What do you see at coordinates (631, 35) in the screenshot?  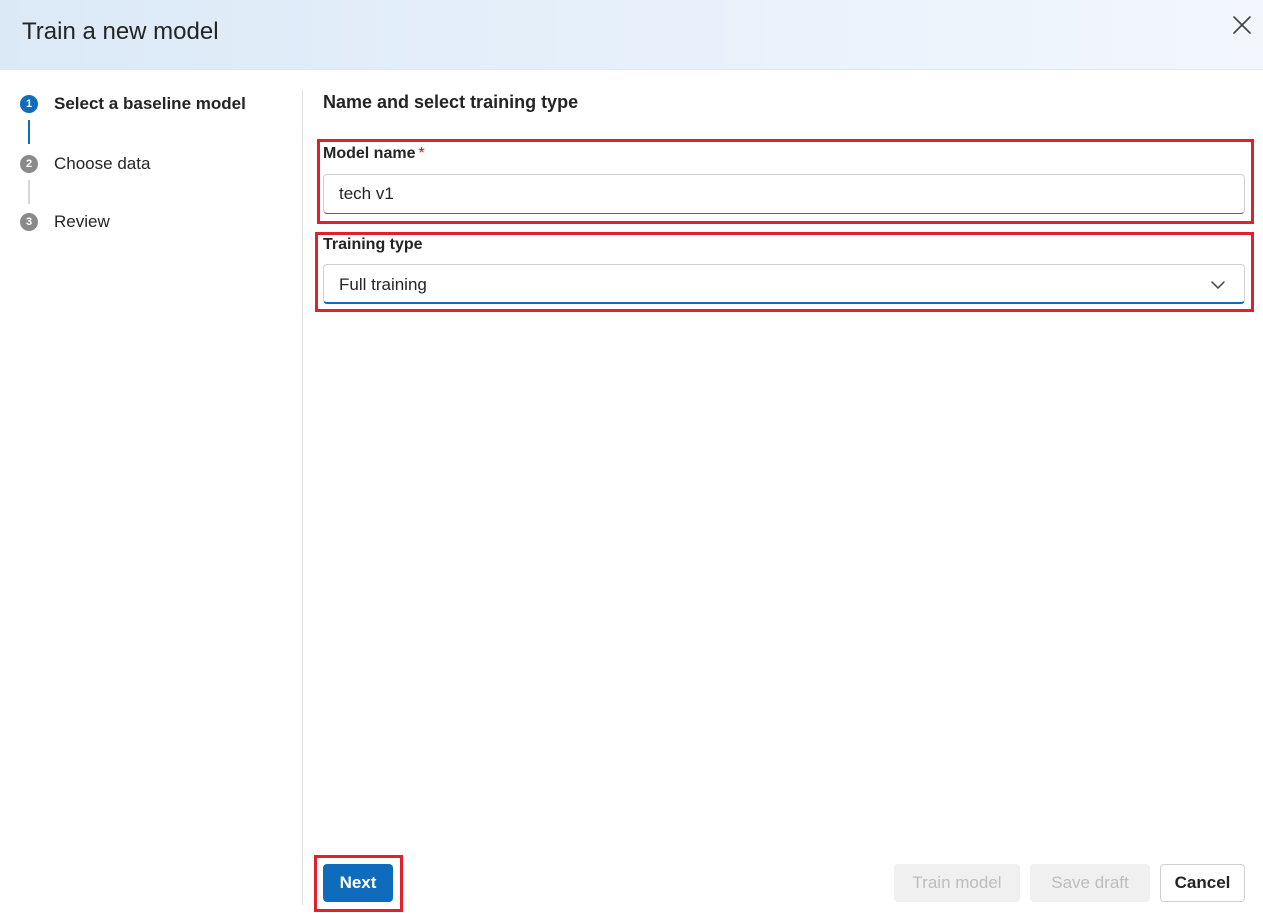 I see `dialog-header: Train a new model` at bounding box center [631, 35].